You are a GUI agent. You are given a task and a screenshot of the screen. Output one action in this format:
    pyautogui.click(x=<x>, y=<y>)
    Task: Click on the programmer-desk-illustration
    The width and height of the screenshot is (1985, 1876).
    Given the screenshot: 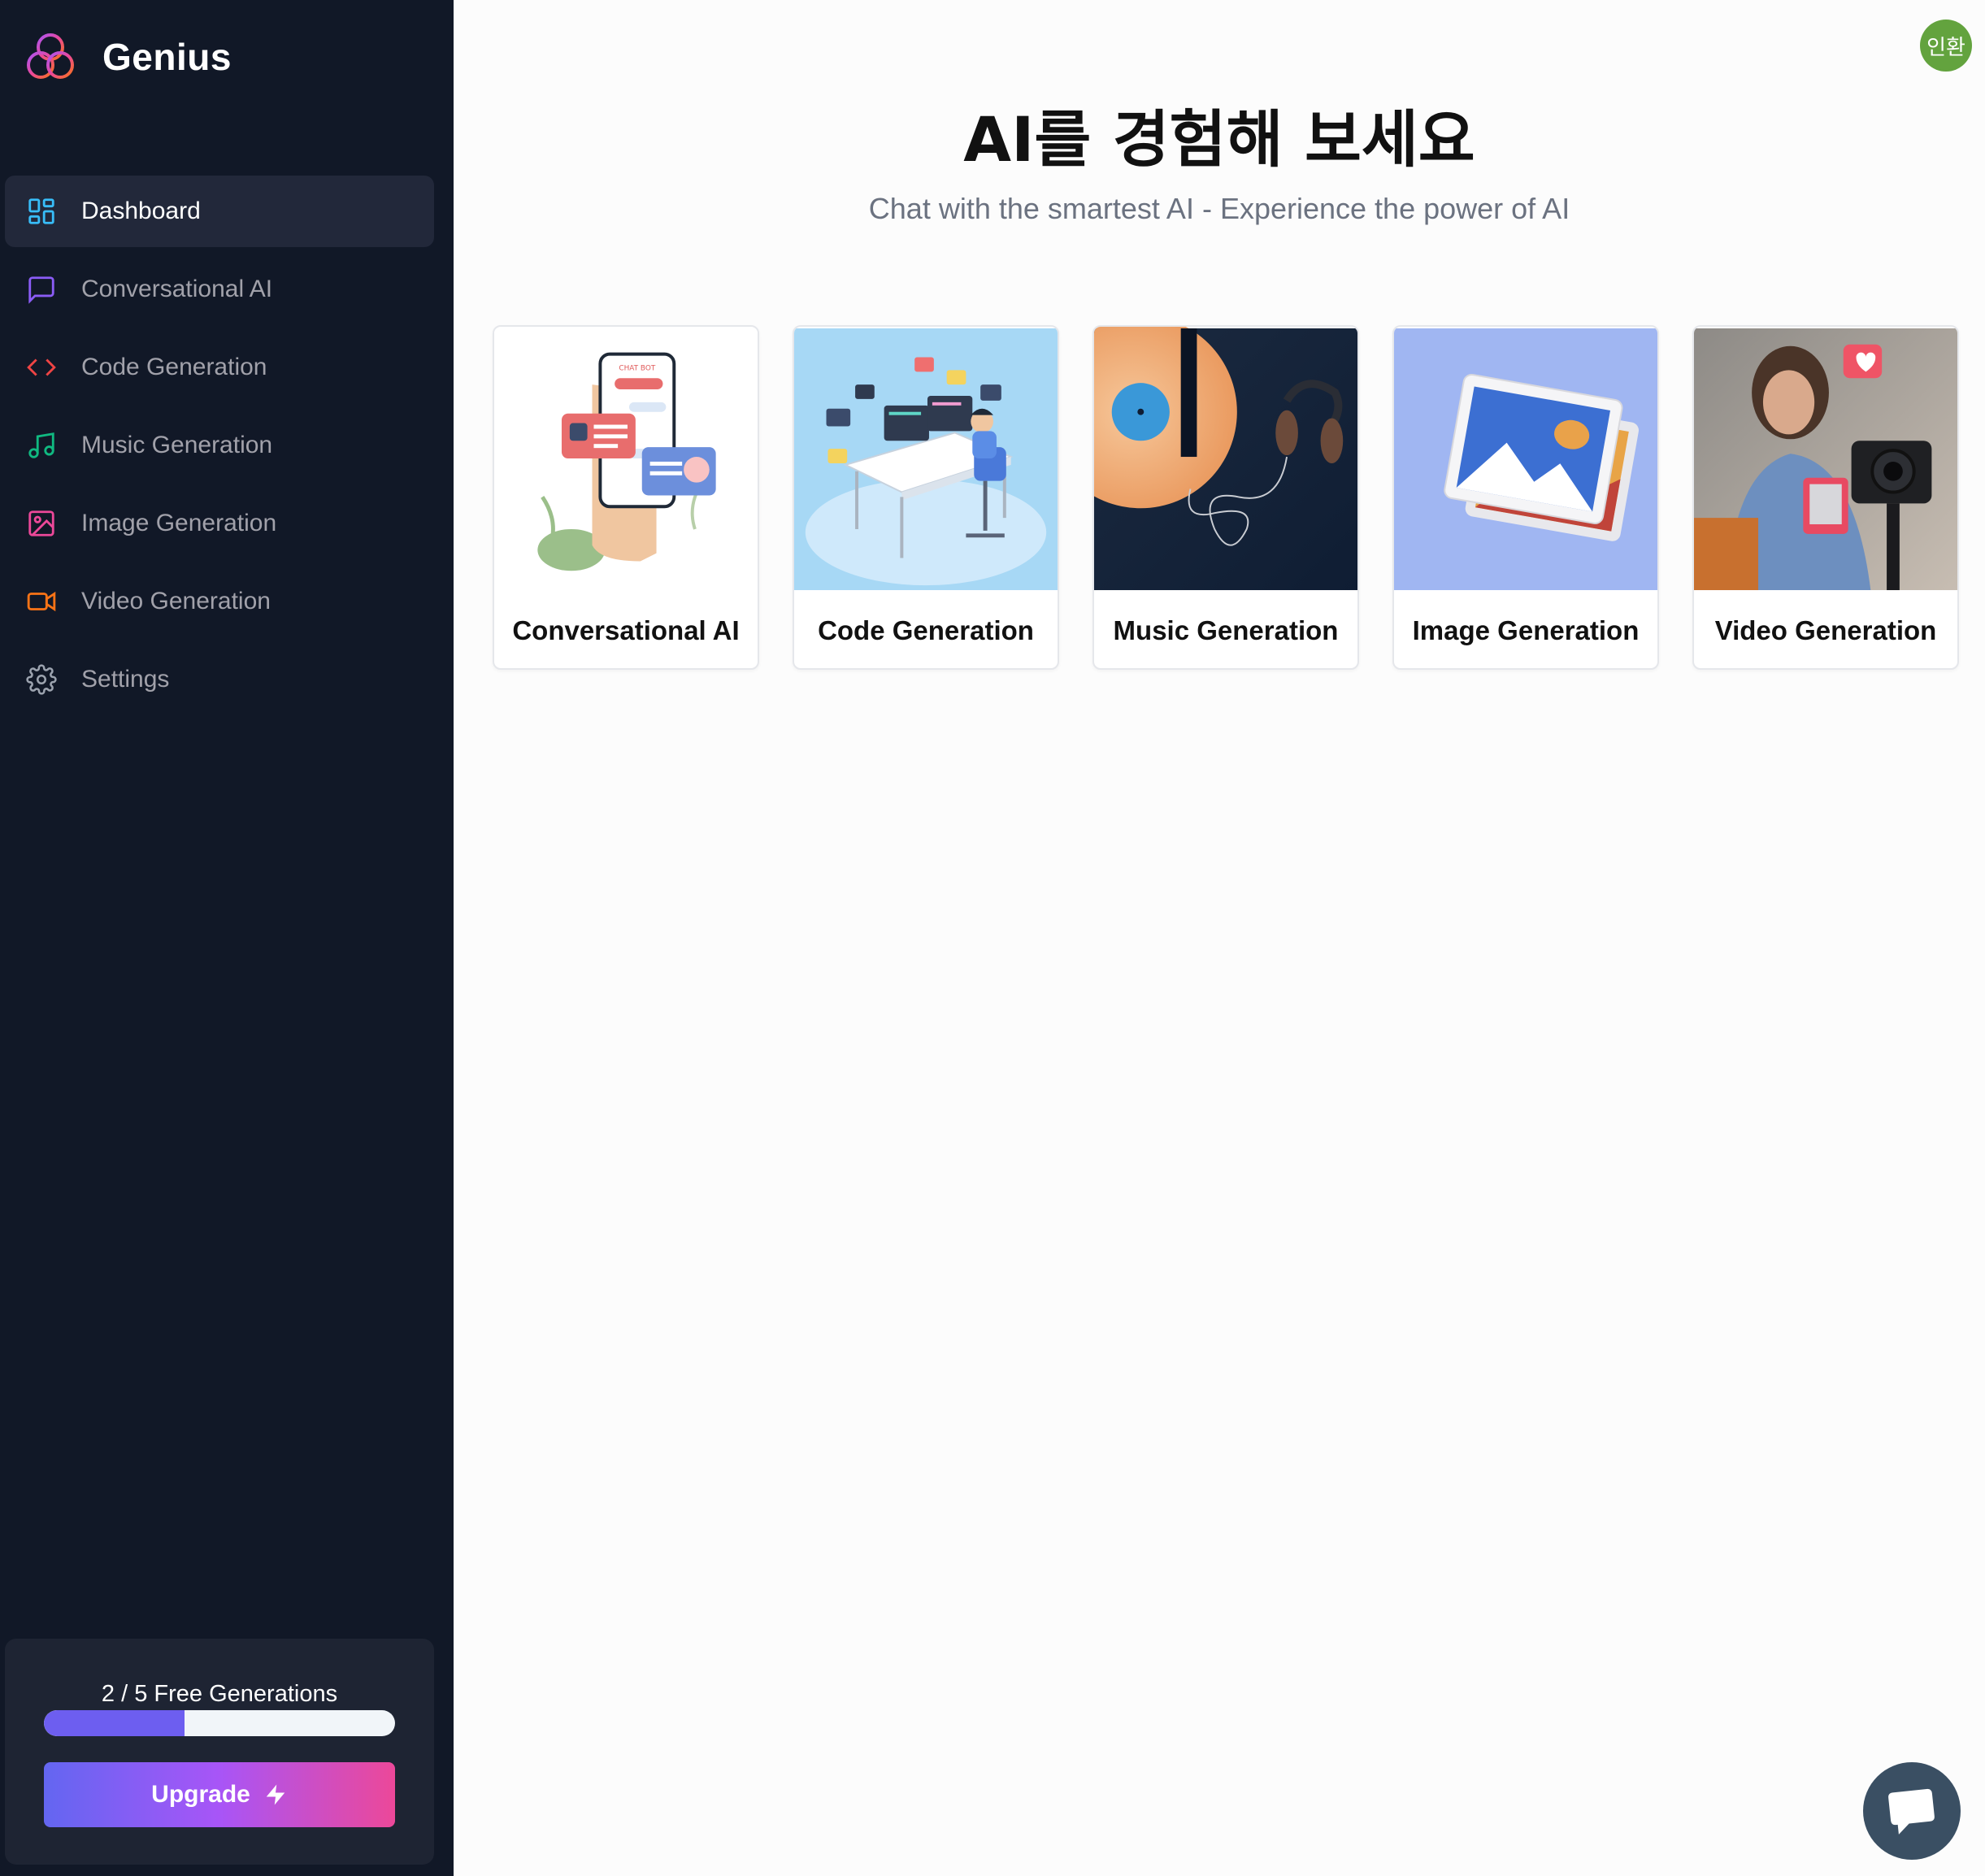 What is the action you would take?
    pyautogui.click(x=926, y=460)
    